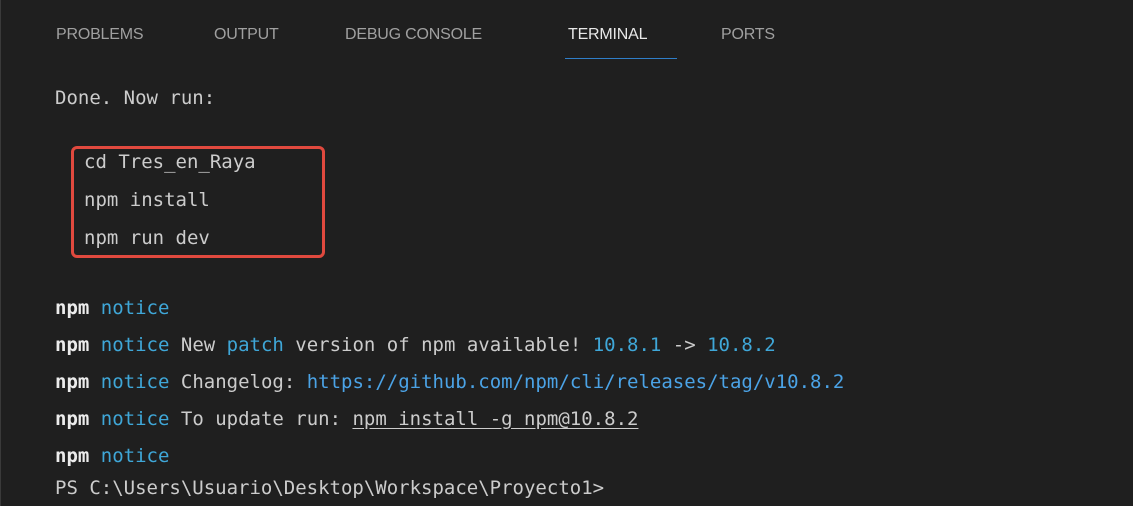 The image size is (1133, 506). What do you see at coordinates (627, 345) in the screenshot?
I see `old-version: 10.8.1` at bounding box center [627, 345].